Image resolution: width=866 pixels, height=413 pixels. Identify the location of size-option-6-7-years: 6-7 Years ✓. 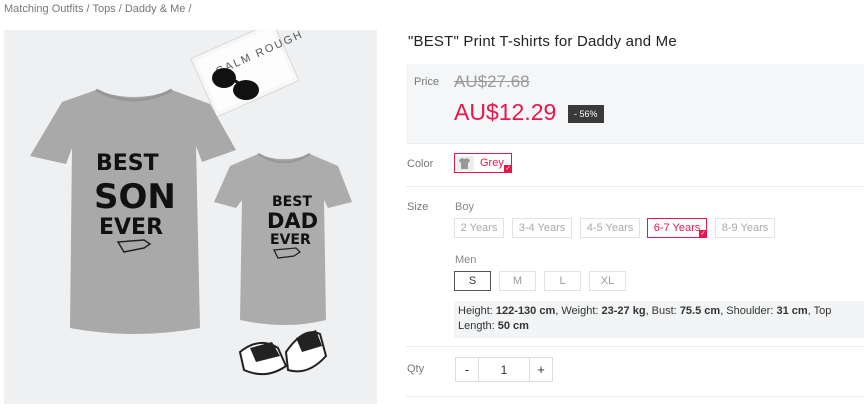
(677, 228).